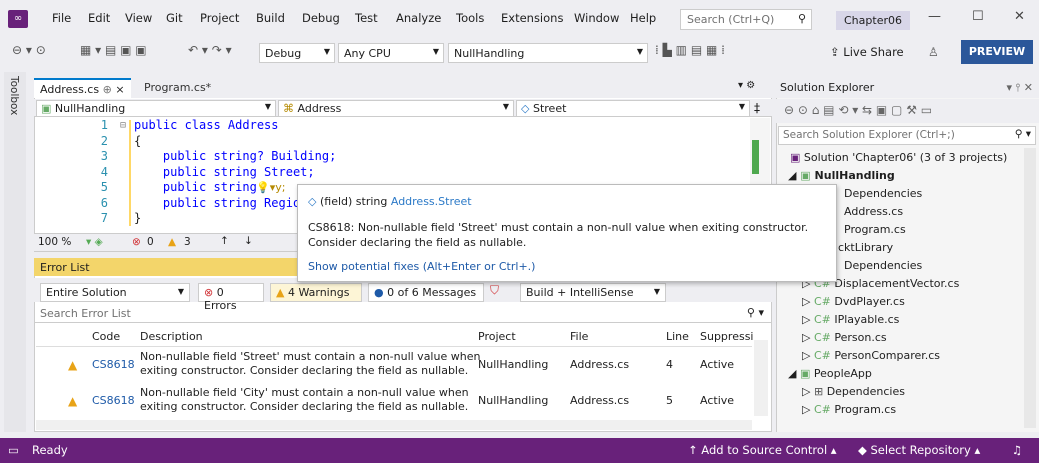 This screenshot has height=463, width=1039. I want to click on tree-item: ▷ C# Person.cs, so click(844, 337).